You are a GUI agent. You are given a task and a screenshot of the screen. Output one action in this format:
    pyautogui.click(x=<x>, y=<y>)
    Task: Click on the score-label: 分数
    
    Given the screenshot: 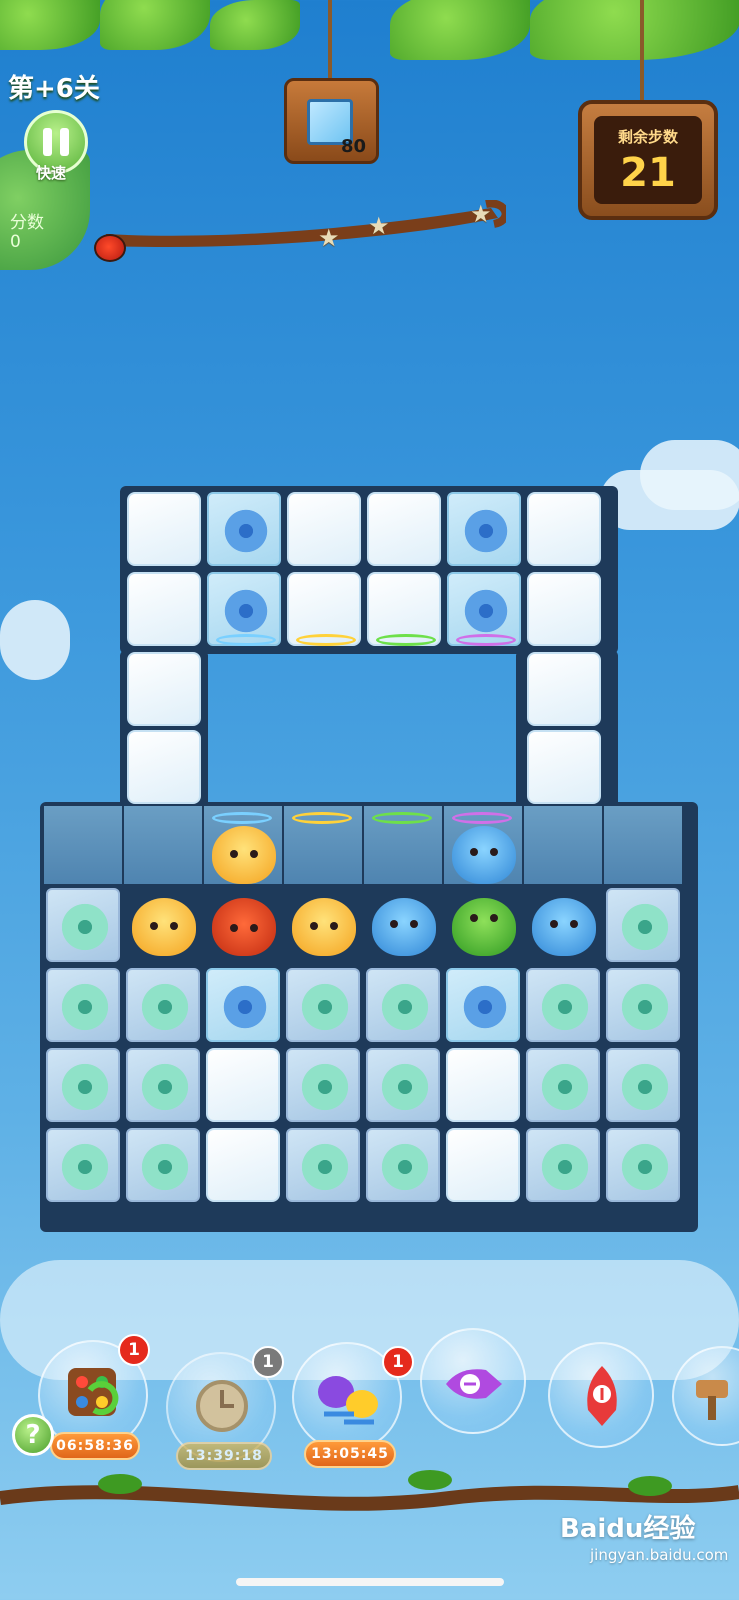 What is the action you would take?
    pyautogui.click(x=27, y=223)
    